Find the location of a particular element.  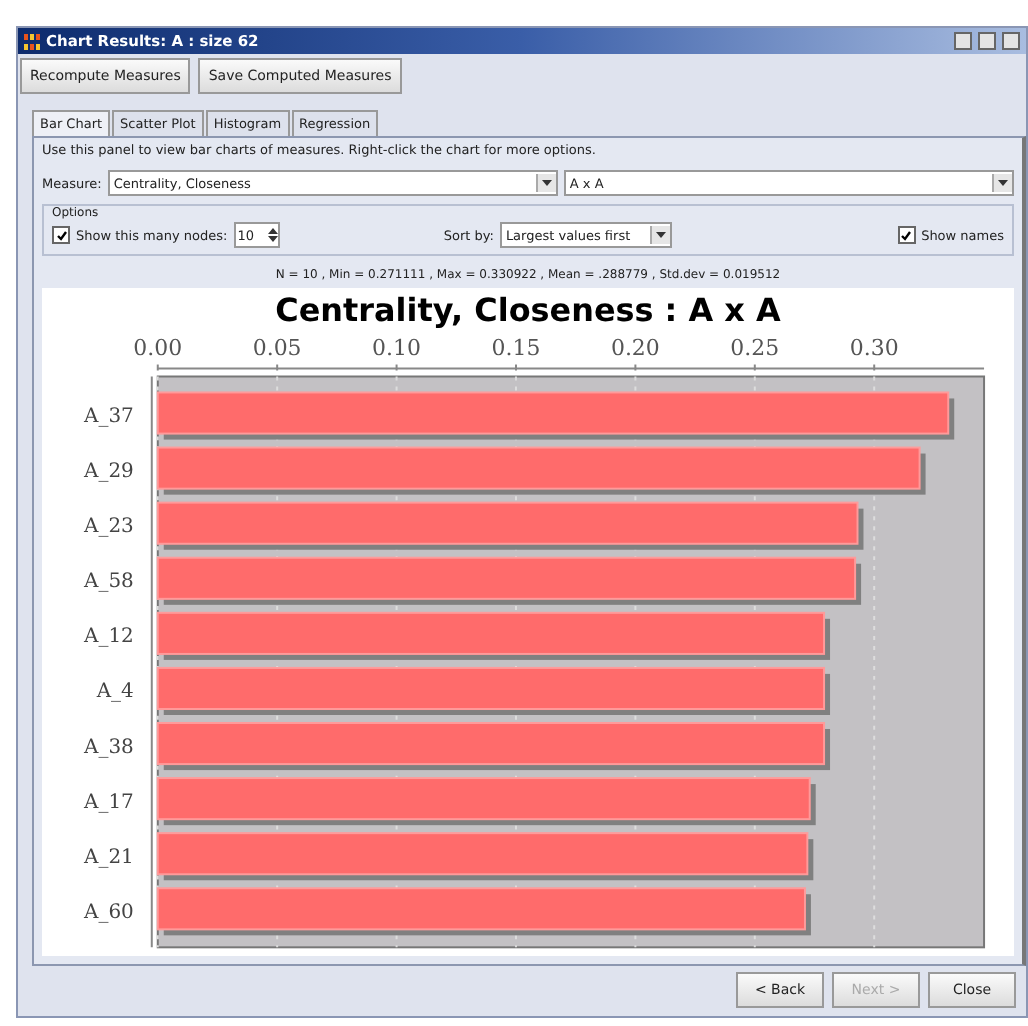

bar-label: A_12 is located at coordinates (109, 637).